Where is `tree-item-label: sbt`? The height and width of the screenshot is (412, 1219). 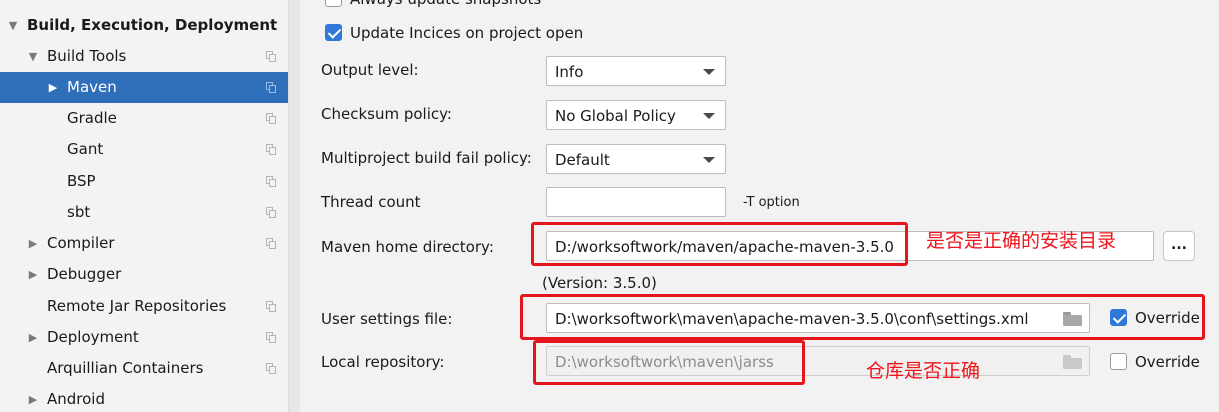
tree-item-label: sbt is located at coordinates (79, 212).